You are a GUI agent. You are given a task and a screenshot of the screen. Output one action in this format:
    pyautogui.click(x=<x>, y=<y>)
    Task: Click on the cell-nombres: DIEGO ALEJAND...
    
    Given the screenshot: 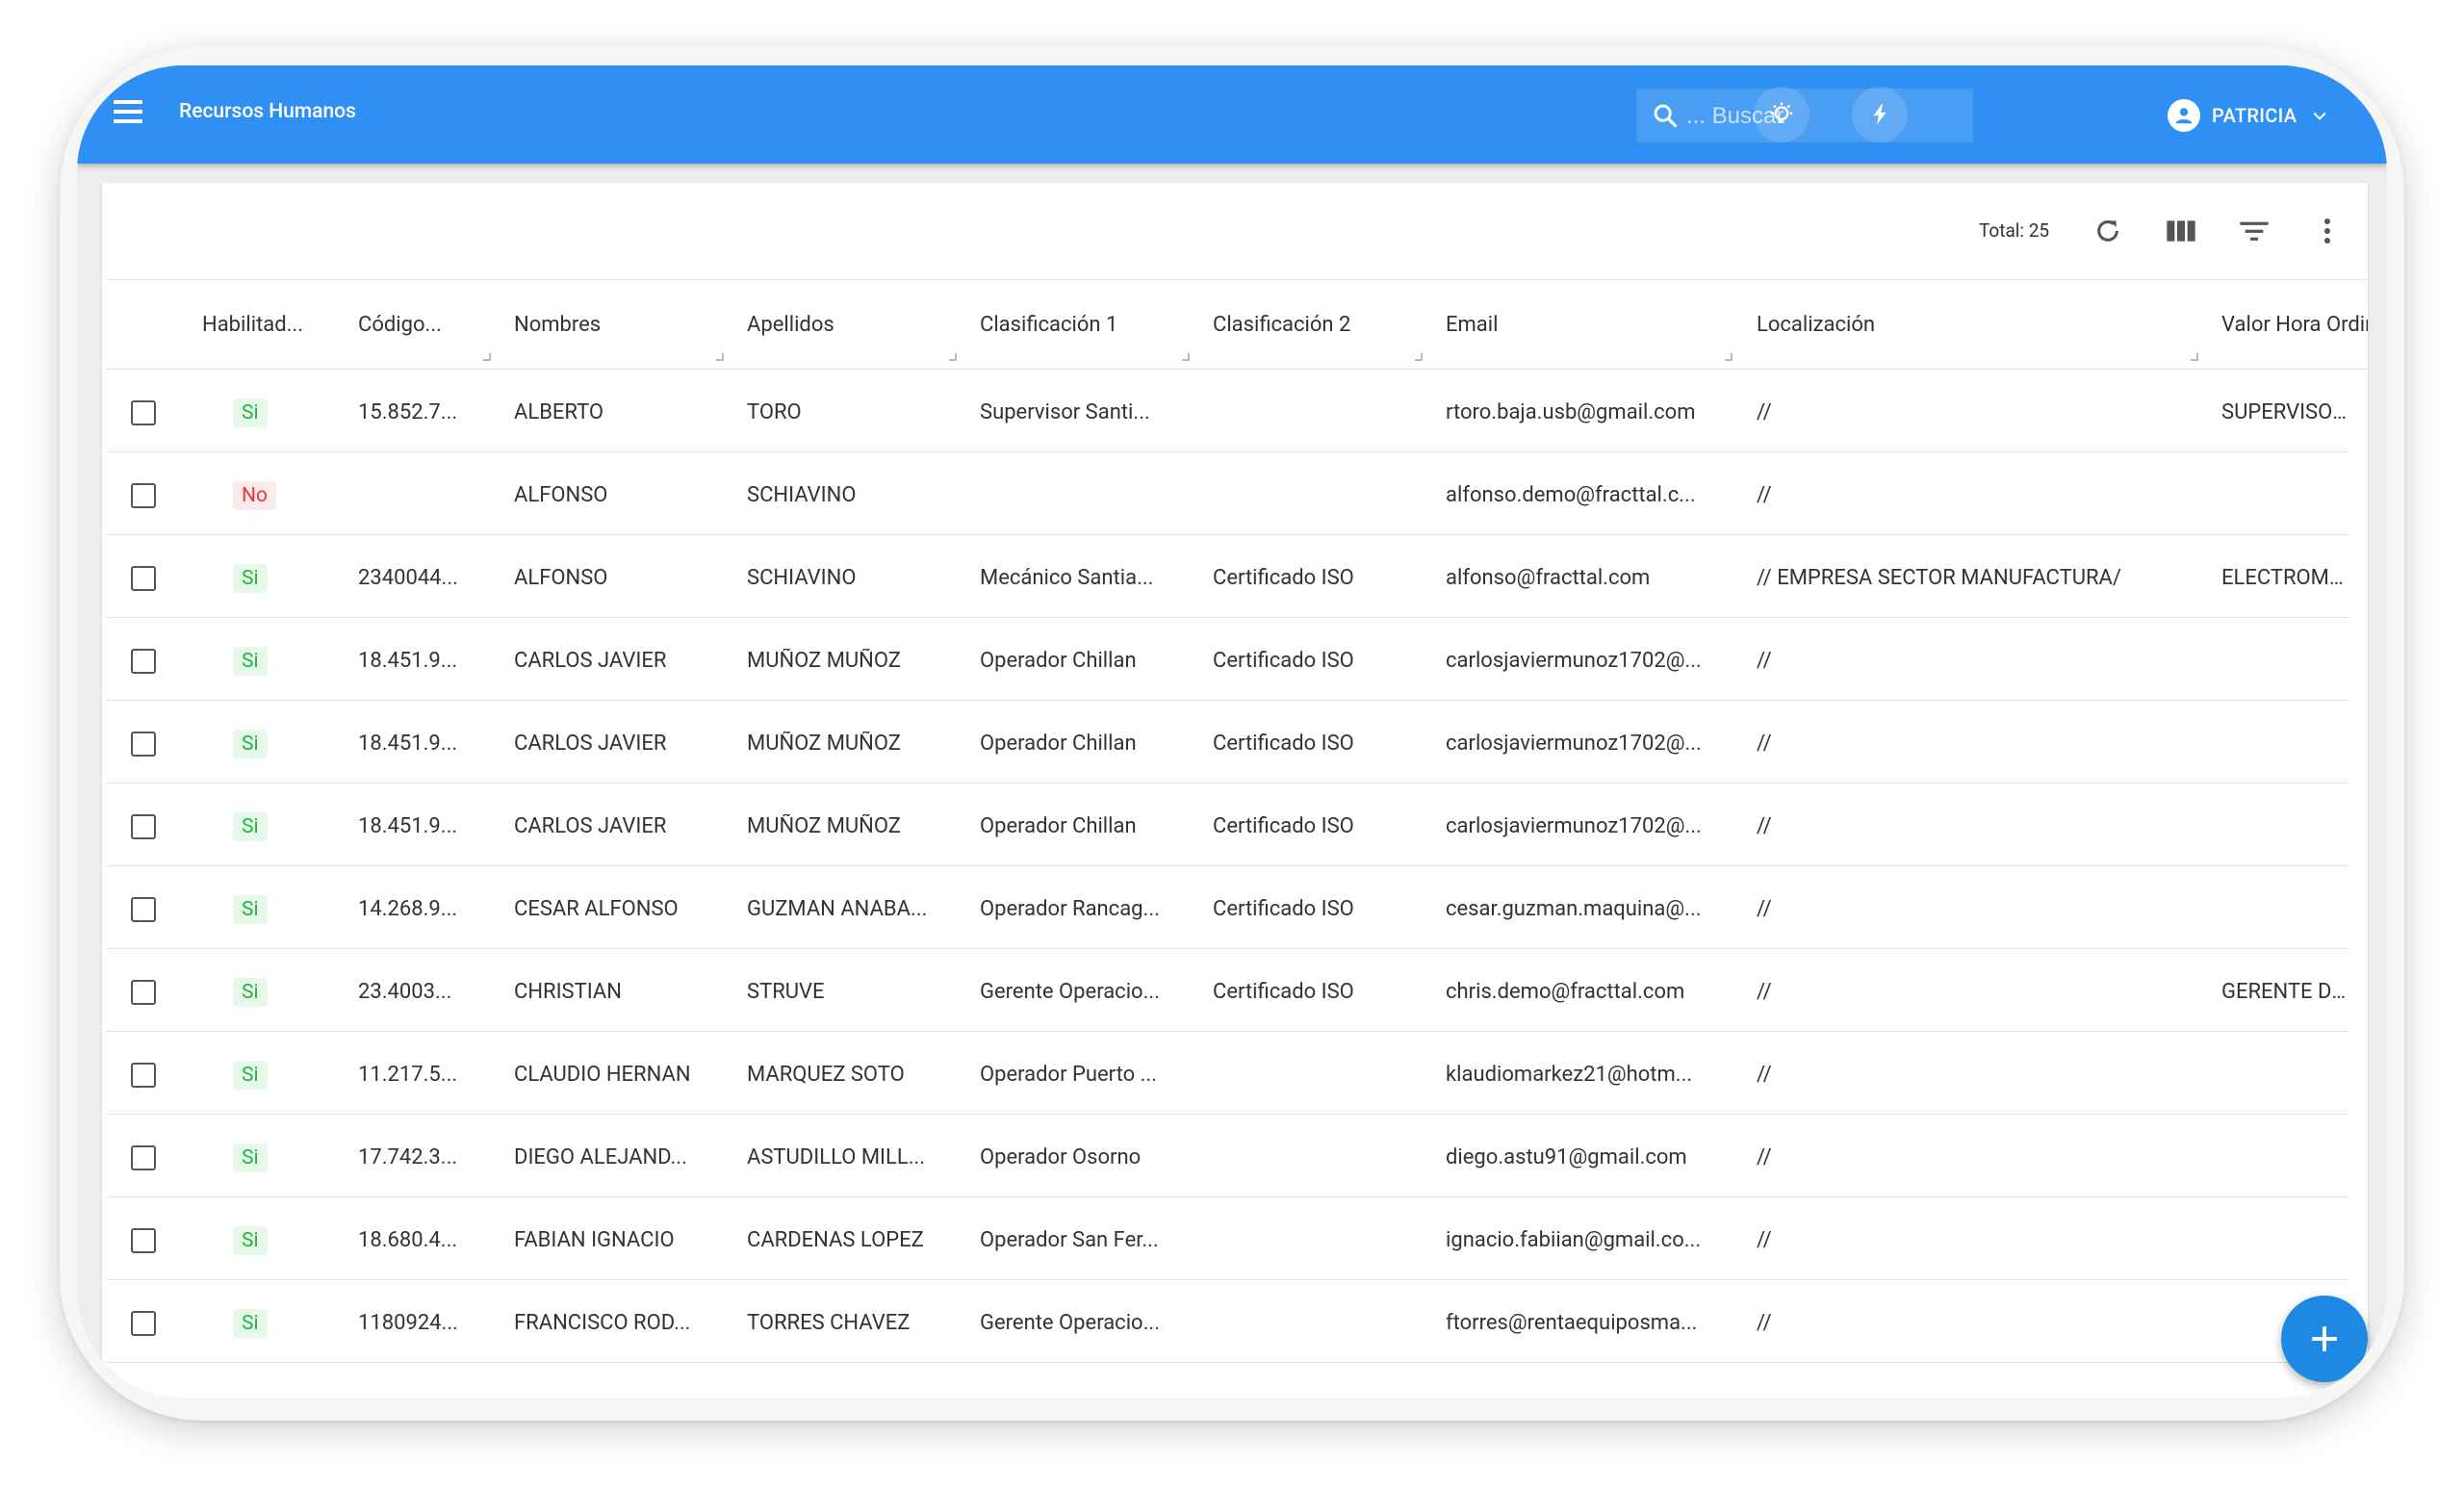 What is the action you would take?
    pyautogui.click(x=600, y=1157)
    